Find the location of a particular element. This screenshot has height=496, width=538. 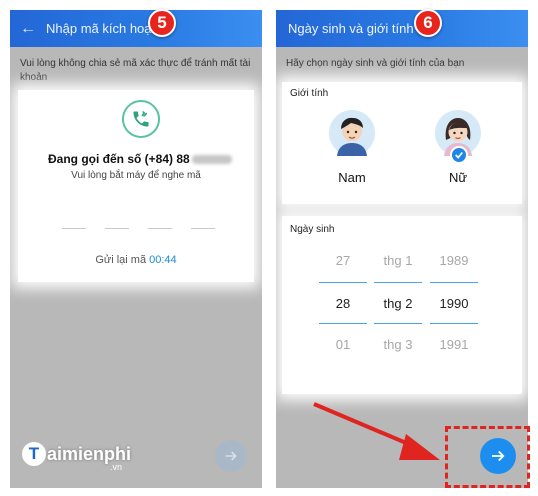

app-header: ← Nhập mã kích hoạt is located at coordinates (136, 28).